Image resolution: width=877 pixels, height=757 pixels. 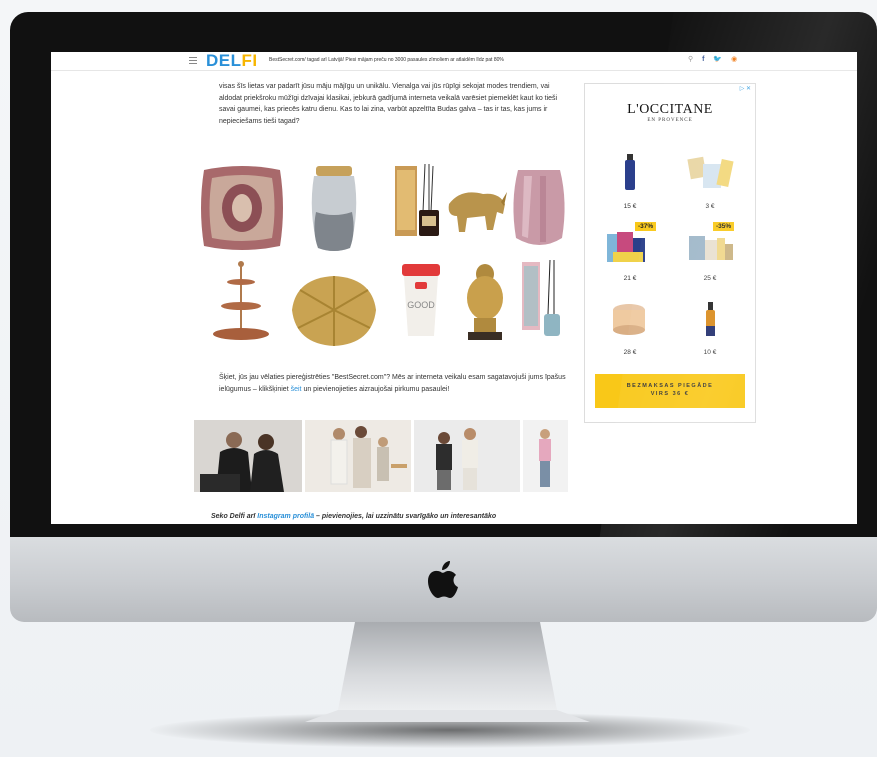 What do you see at coordinates (485, 302) in the screenshot?
I see `gold-buddha-head` at bounding box center [485, 302].